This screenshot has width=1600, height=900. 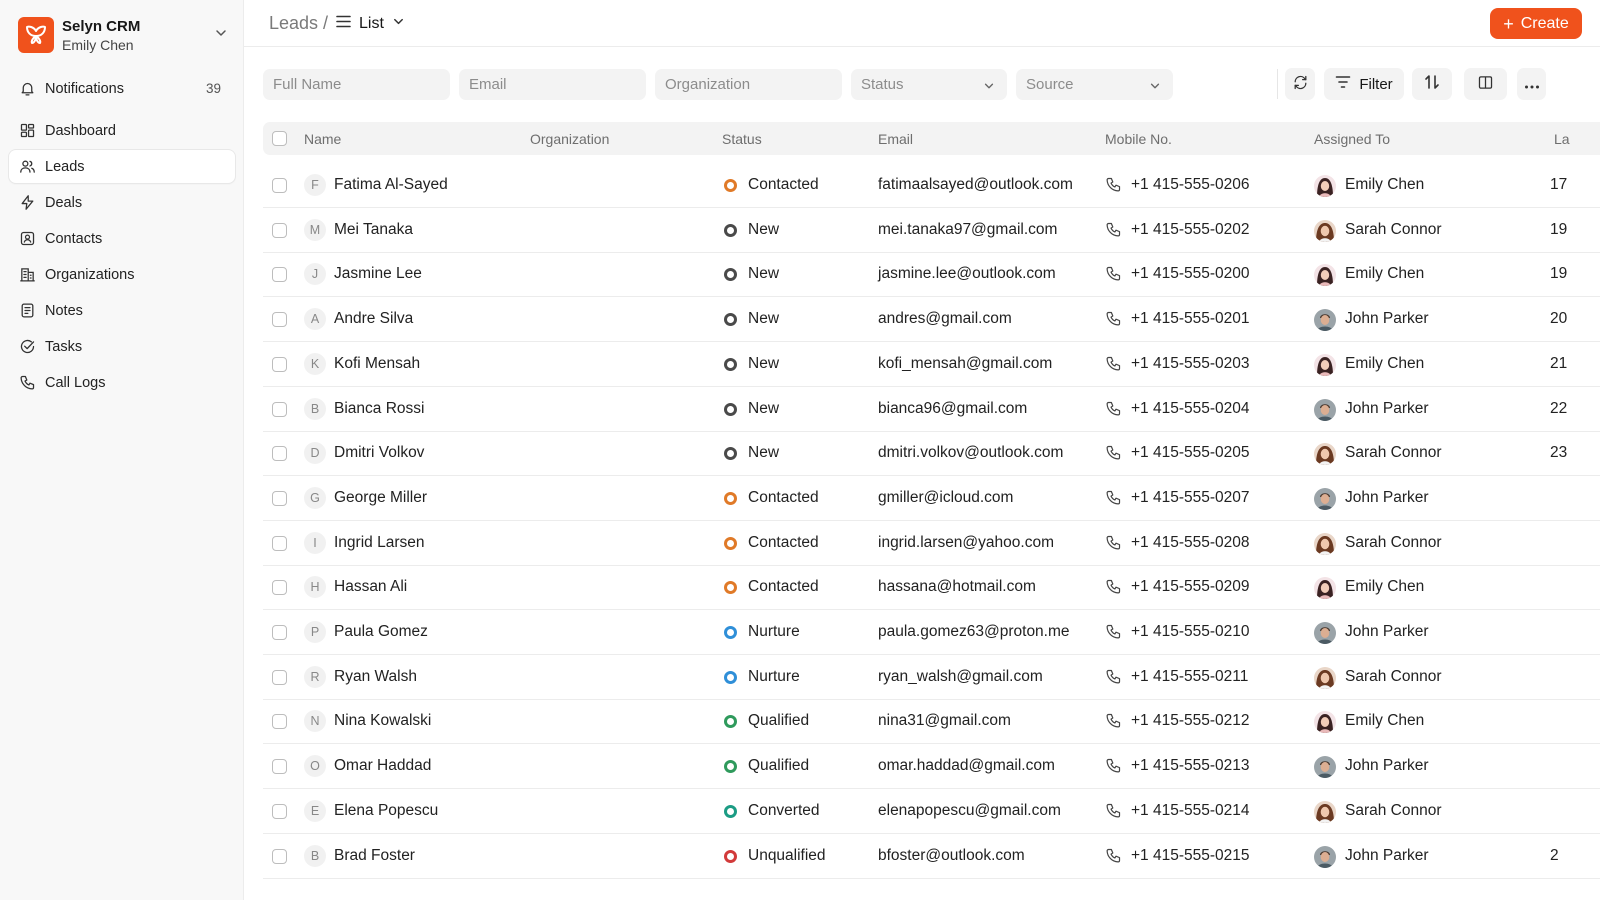 I want to click on lead-mobile: +1 415-555-0214, so click(x=1190, y=810).